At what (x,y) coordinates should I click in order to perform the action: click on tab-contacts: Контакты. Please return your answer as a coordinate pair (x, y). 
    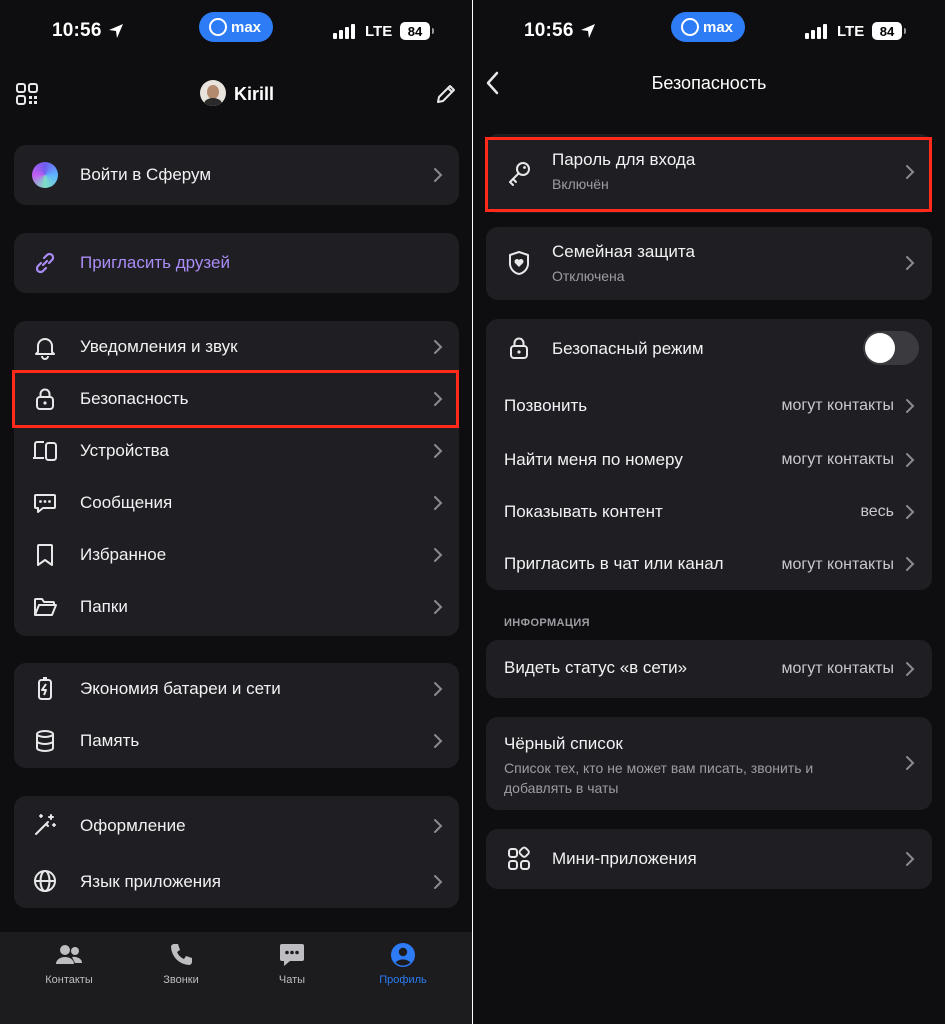
    Looking at the image, I should click on (69, 964).